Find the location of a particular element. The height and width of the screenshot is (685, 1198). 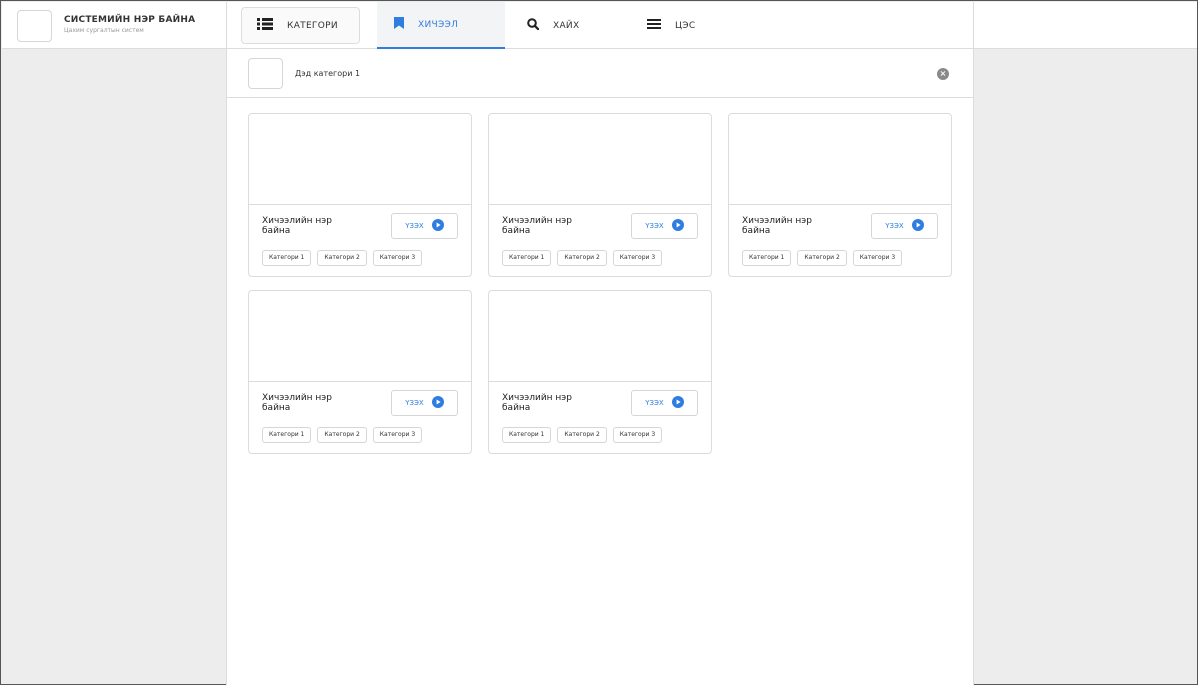

subcategory-bar: Дэд категори 1 × is located at coordinates (600, 73).